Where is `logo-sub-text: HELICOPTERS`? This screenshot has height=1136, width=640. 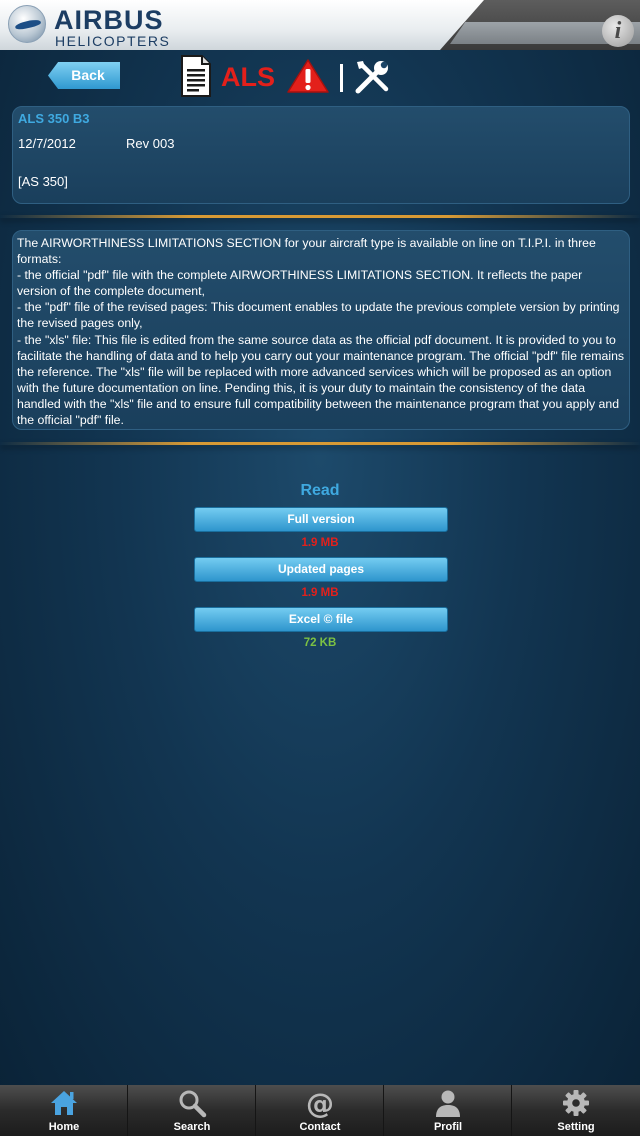 logo-sub-text: HELICOPTERS is located at coordinates (113, 41).